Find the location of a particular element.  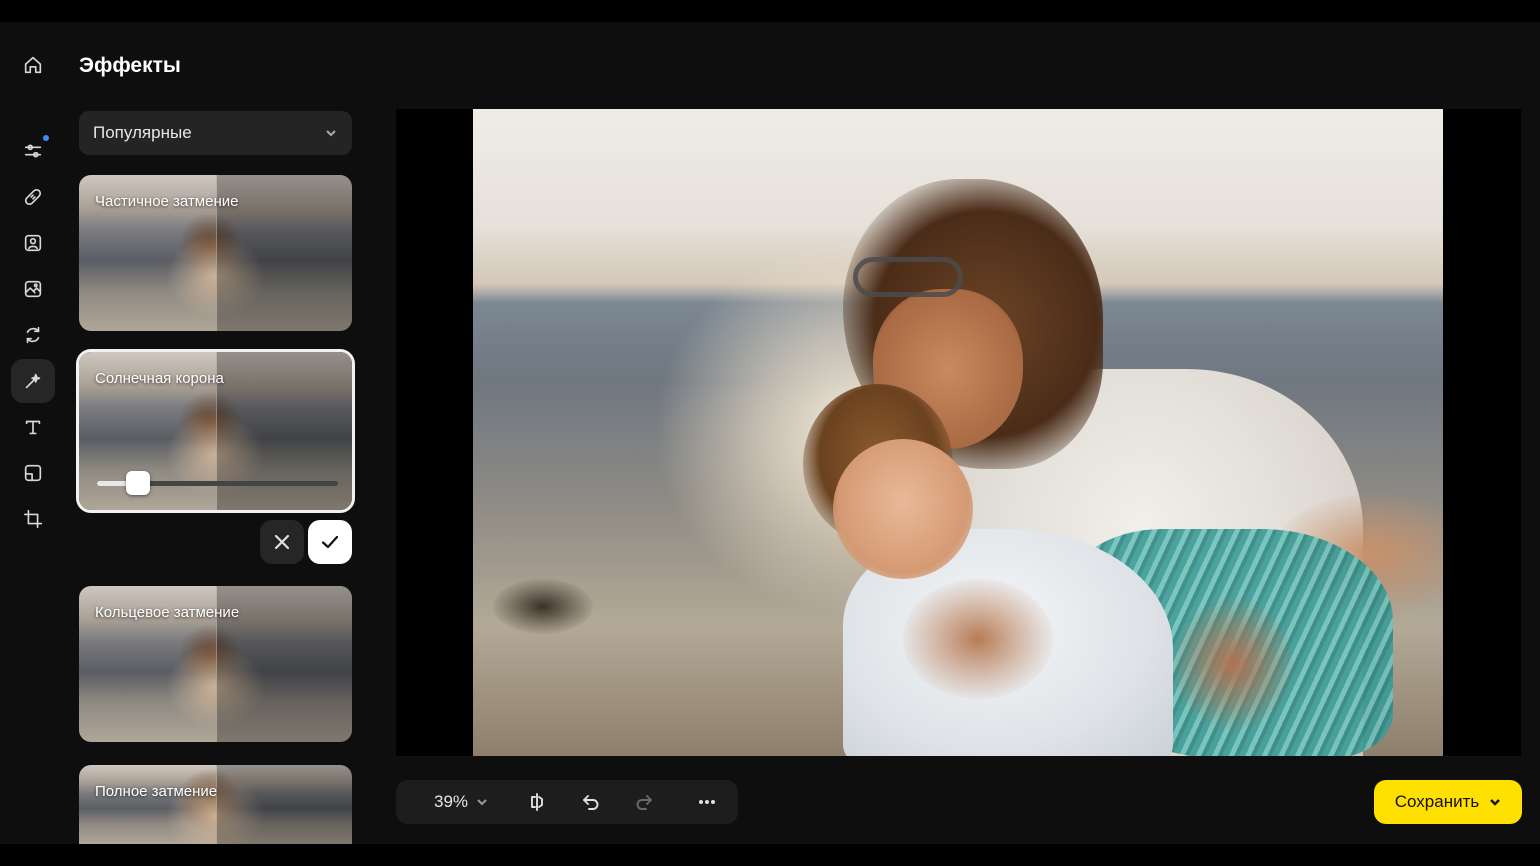

sliders-icon is located at coordinates (33, 151).